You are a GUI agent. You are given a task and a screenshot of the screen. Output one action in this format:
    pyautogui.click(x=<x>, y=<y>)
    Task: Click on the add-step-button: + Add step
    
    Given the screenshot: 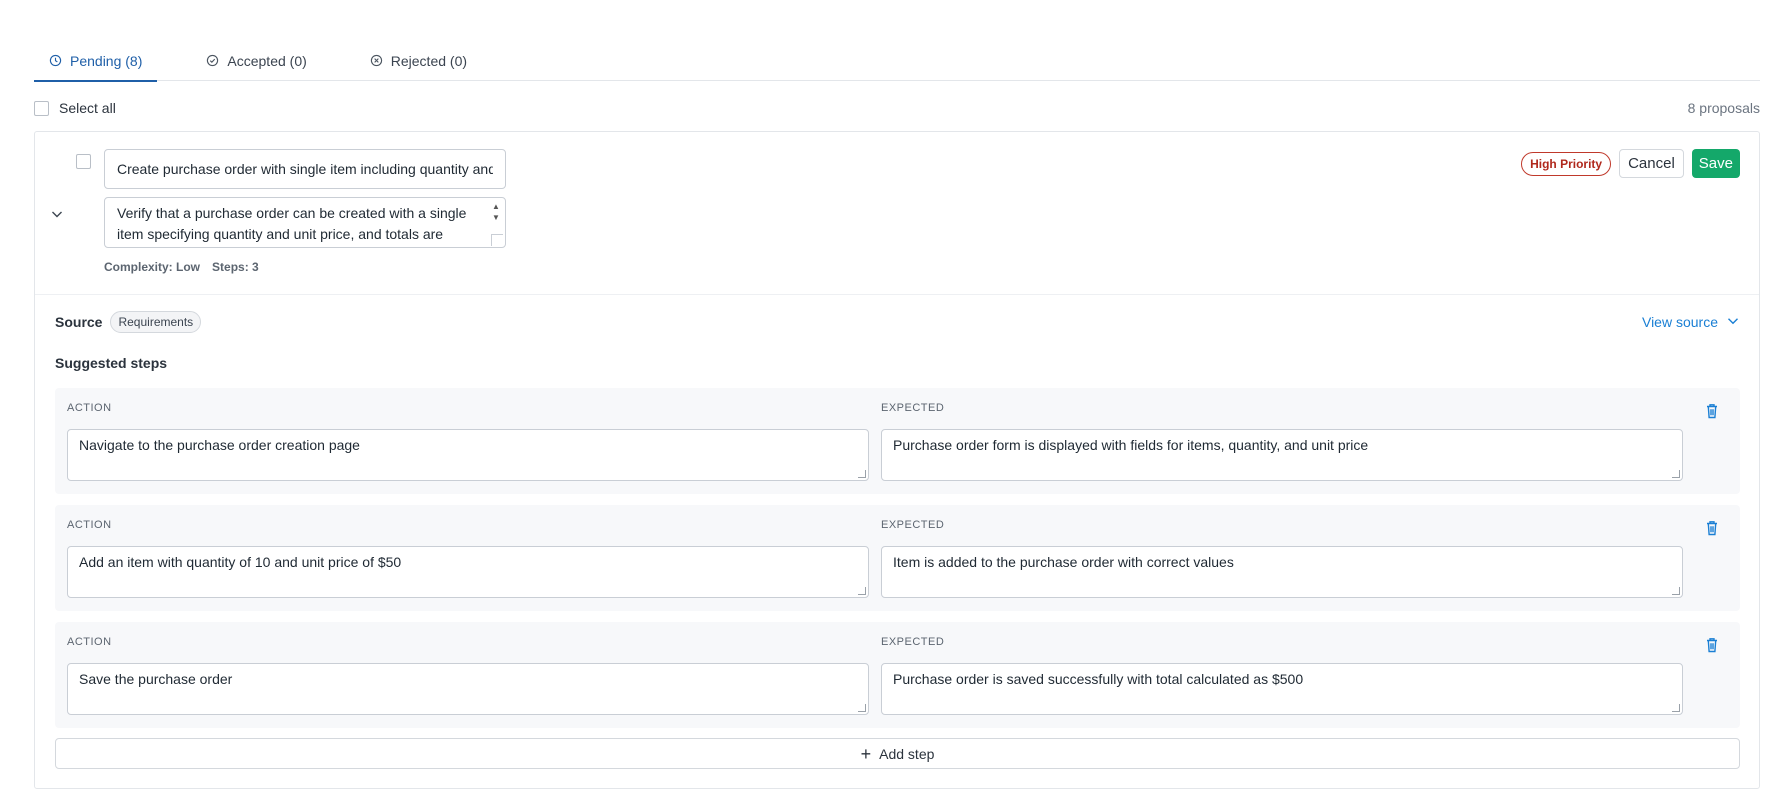 What is the action you would take?
    pyautogui.click(x=897, y=753)
    